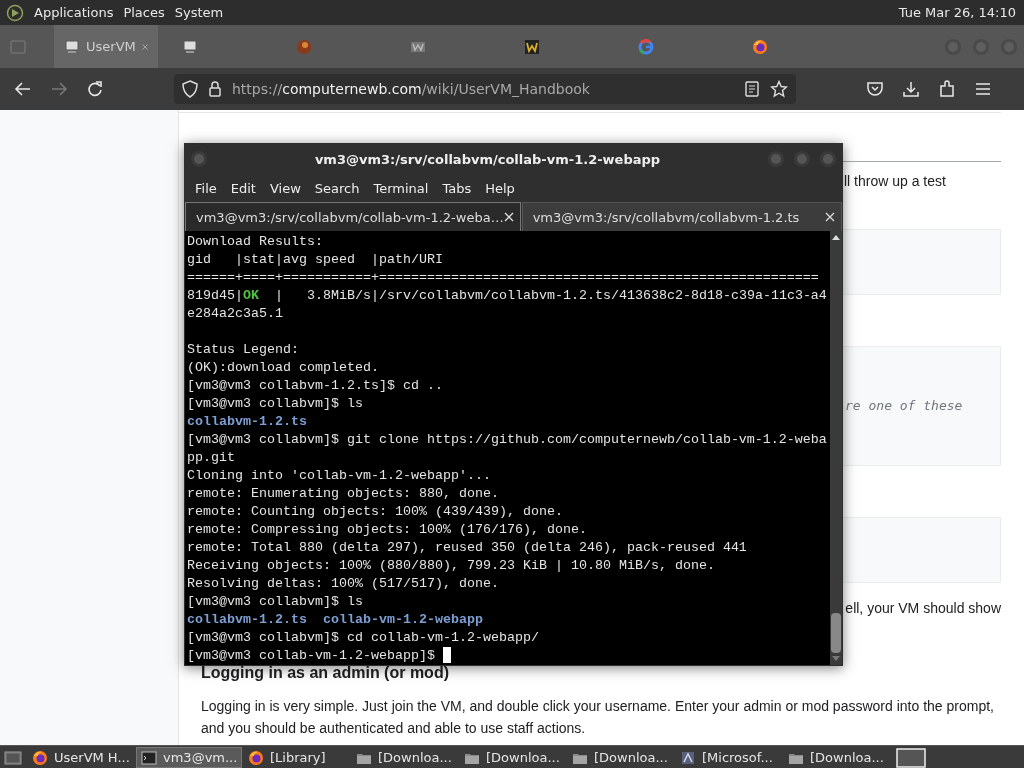 The height and width of the screenshot is (768, 1024). What do you see at coordinates (646, 46) in the screenshot?
I see `google-icon` at bounding box center [646, 46].